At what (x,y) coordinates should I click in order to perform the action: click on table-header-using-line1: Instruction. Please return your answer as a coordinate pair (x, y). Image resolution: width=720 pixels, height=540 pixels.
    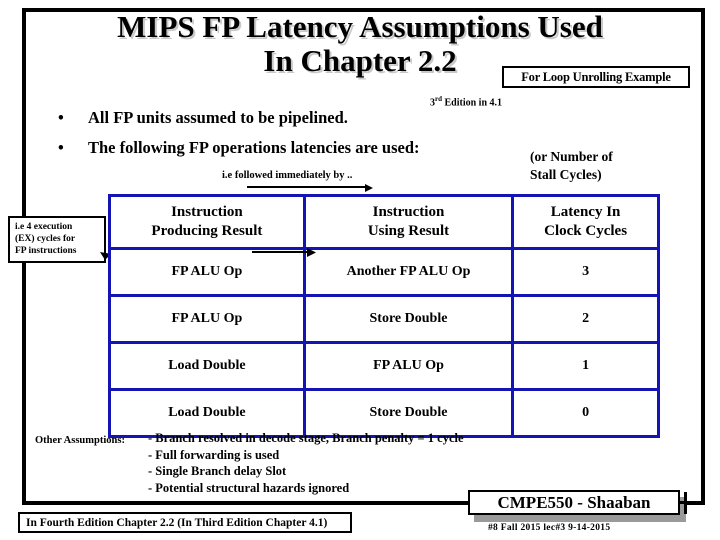
    Looking at the image, I should click on (408, 212).